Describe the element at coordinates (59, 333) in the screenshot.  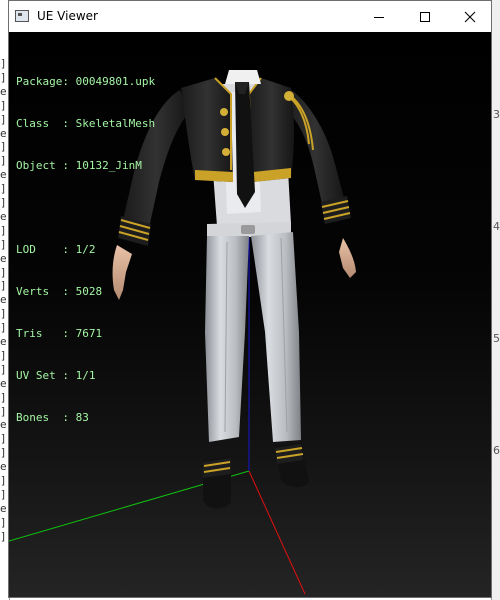
I see `stat-tris: Tris : 7671` at that location.